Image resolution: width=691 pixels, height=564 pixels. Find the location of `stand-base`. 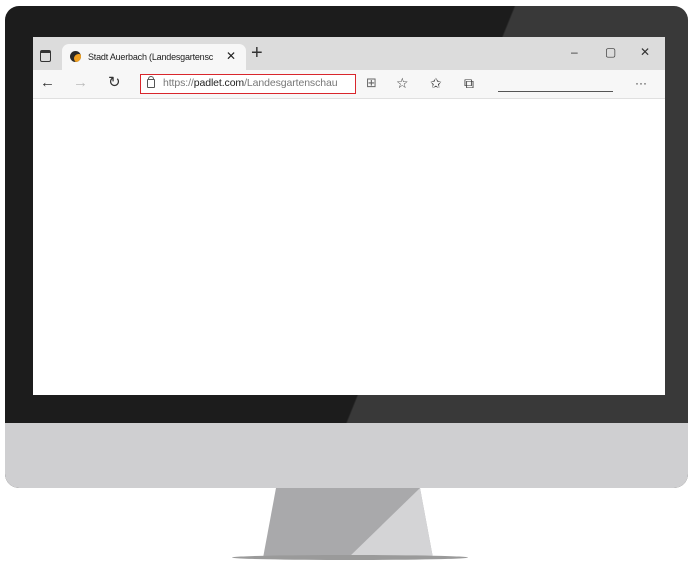

stand-base is located at coordinates (350, 557).